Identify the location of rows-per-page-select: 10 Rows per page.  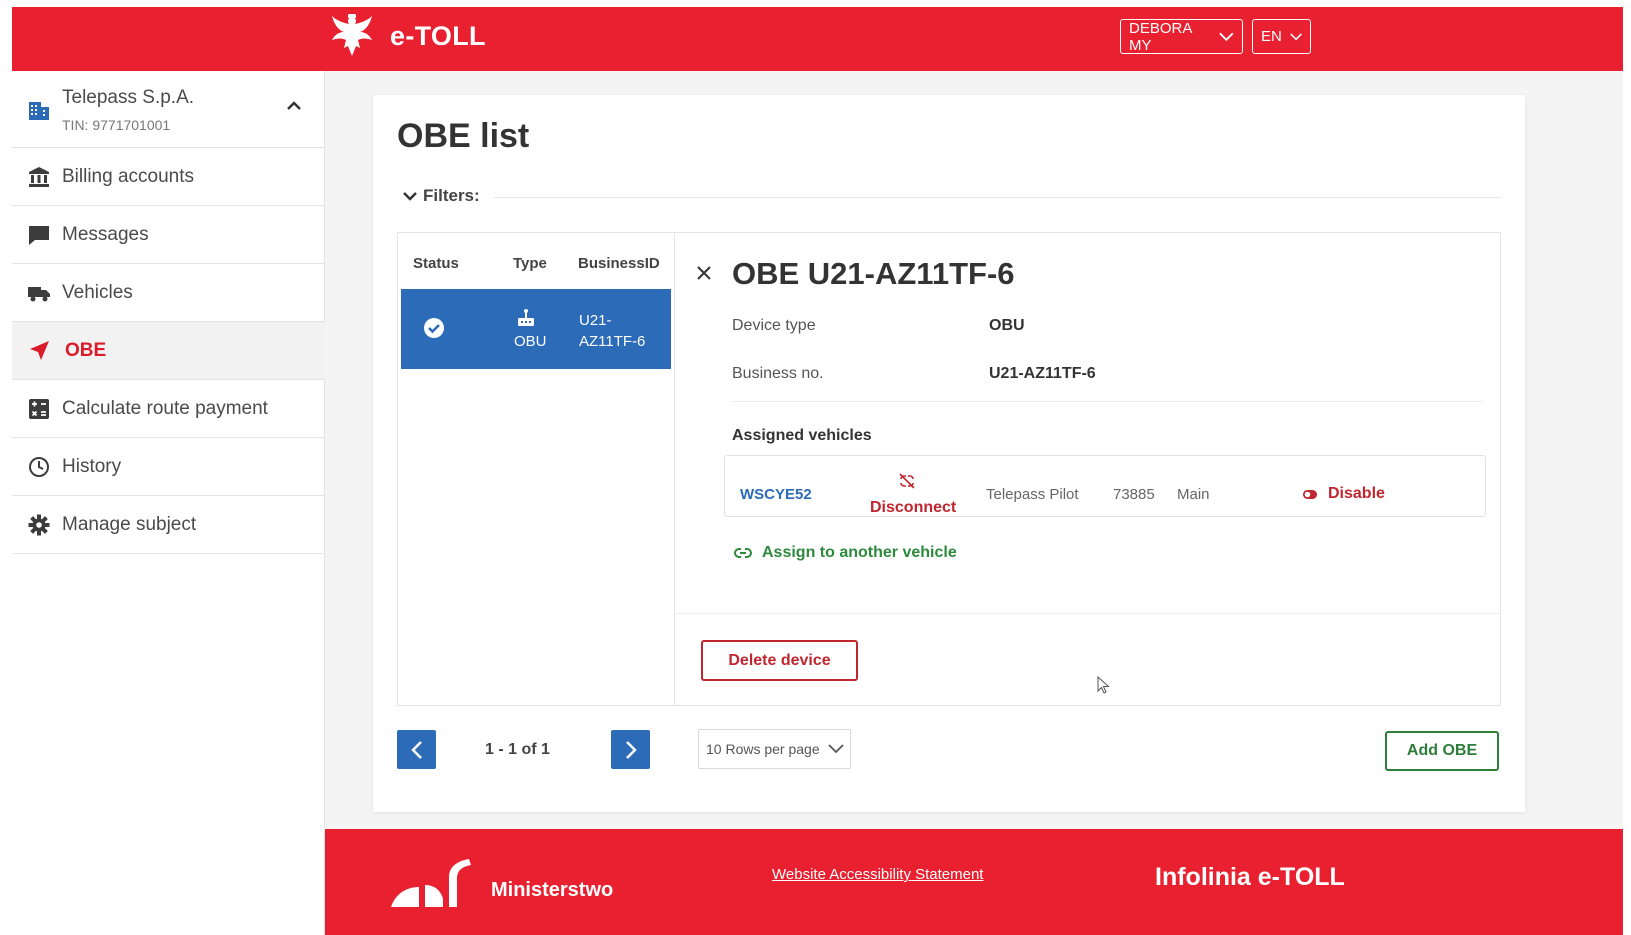
(774, 749).